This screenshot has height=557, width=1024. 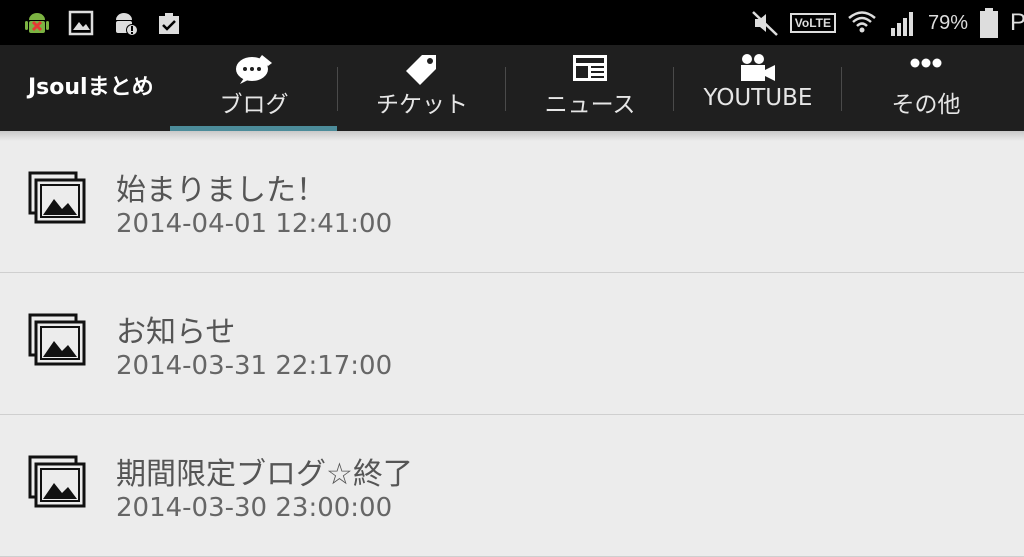 I want to click on signal-icon, so click(x=901, y=24).